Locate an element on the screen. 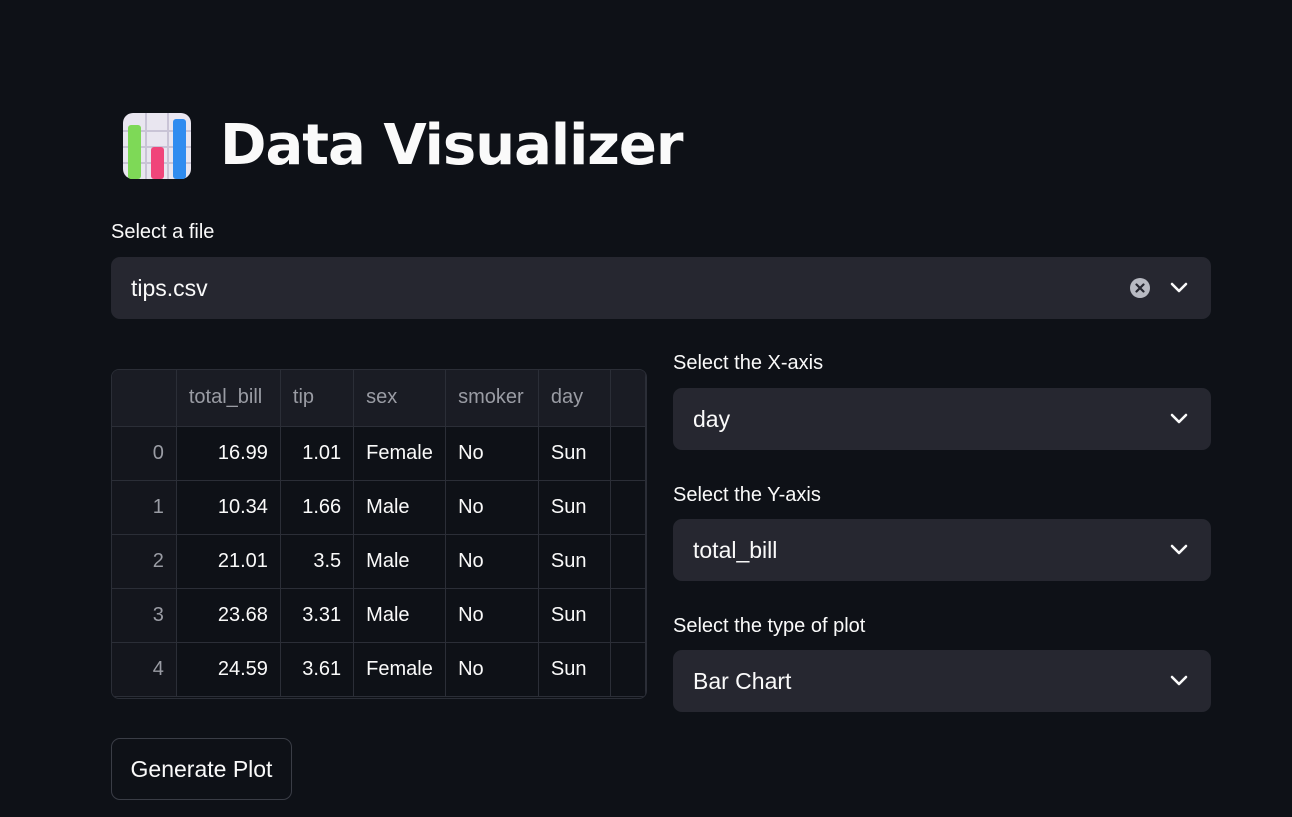  table-row: 0 16.99 1.01 Female No Sun is located at coordinates (379, 453).